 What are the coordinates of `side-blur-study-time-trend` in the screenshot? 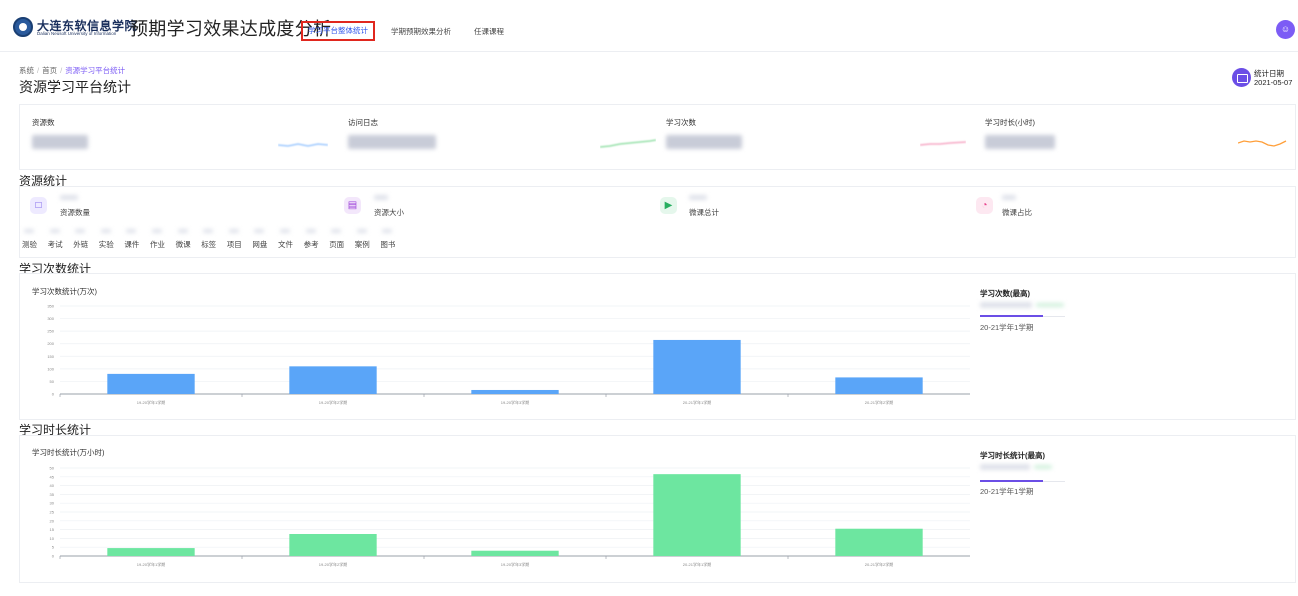 It's located at (1043, 467).